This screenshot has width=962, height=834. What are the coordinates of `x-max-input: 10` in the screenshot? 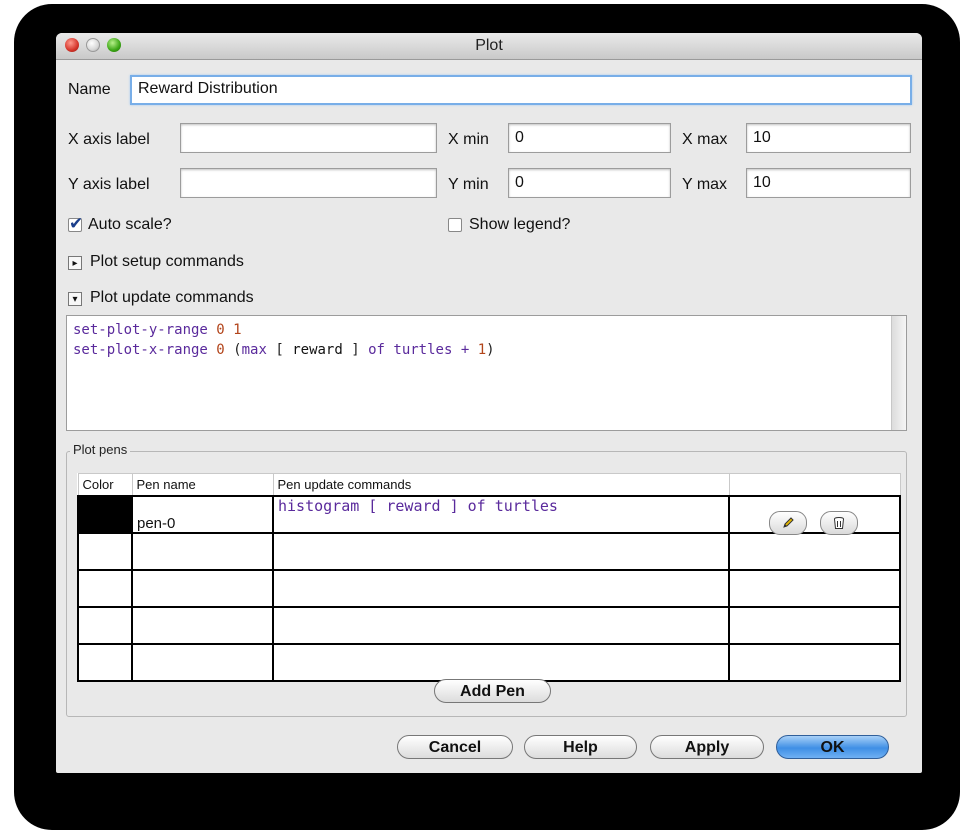 It's located at (828, 138).